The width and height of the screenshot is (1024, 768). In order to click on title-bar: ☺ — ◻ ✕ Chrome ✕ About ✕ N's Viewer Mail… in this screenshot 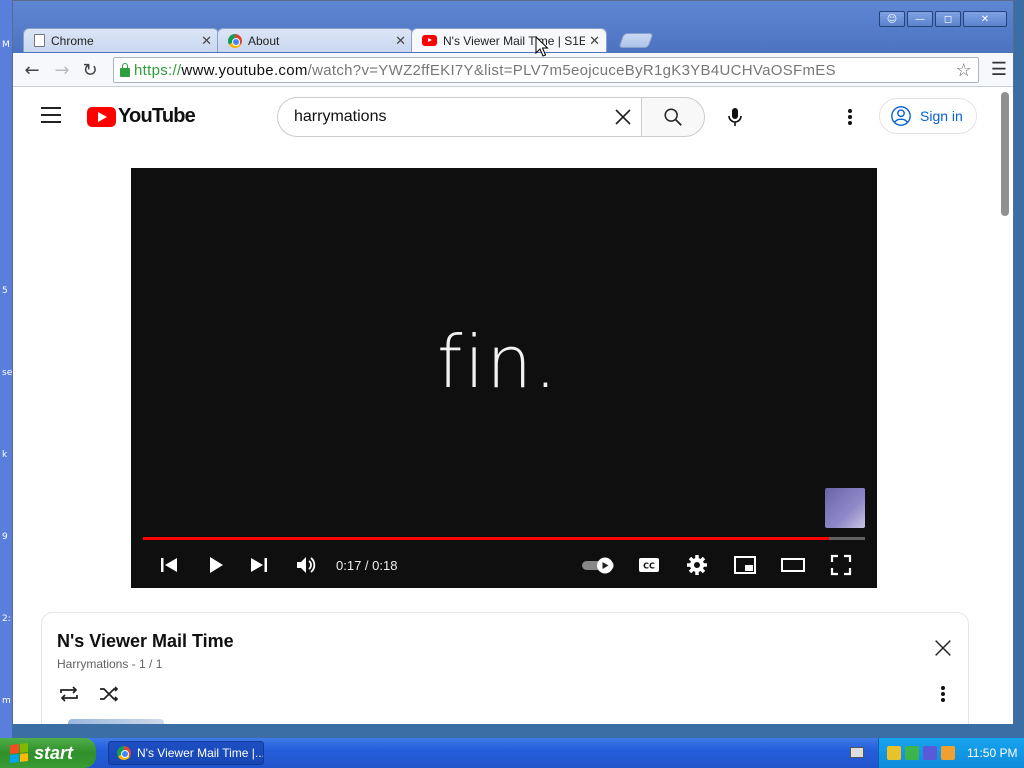, I will do `click(513, 27)`.